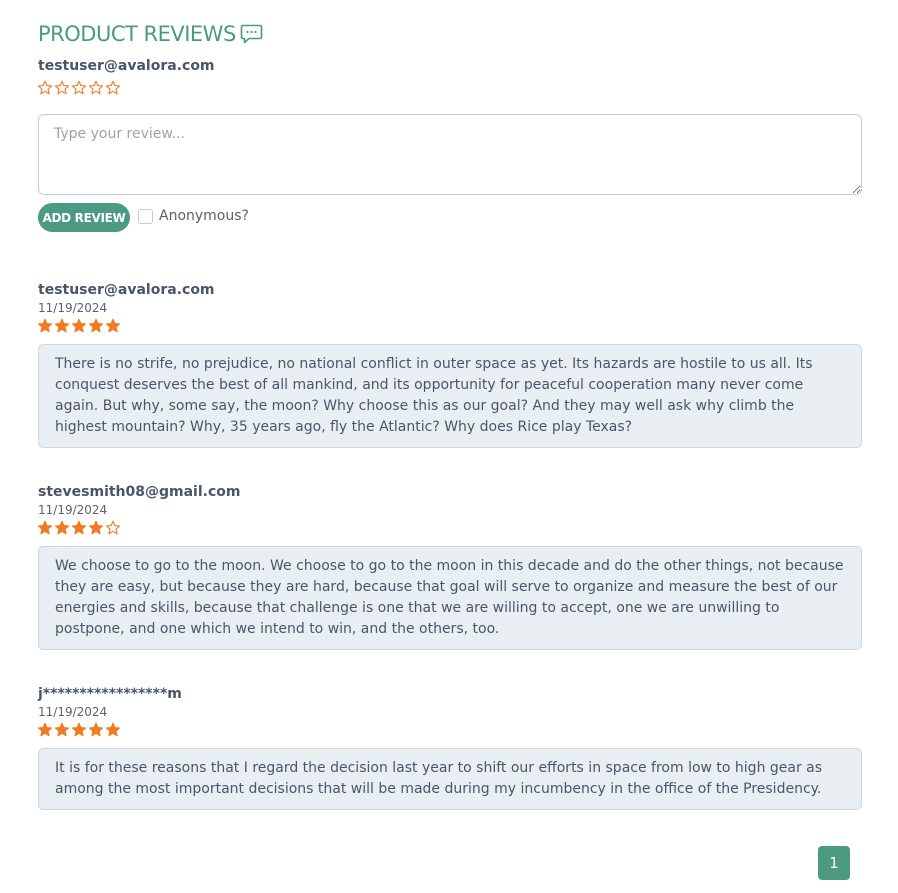 The image size is (898, 893). I want to click on chat-bubble-icon, so click(251, 34).